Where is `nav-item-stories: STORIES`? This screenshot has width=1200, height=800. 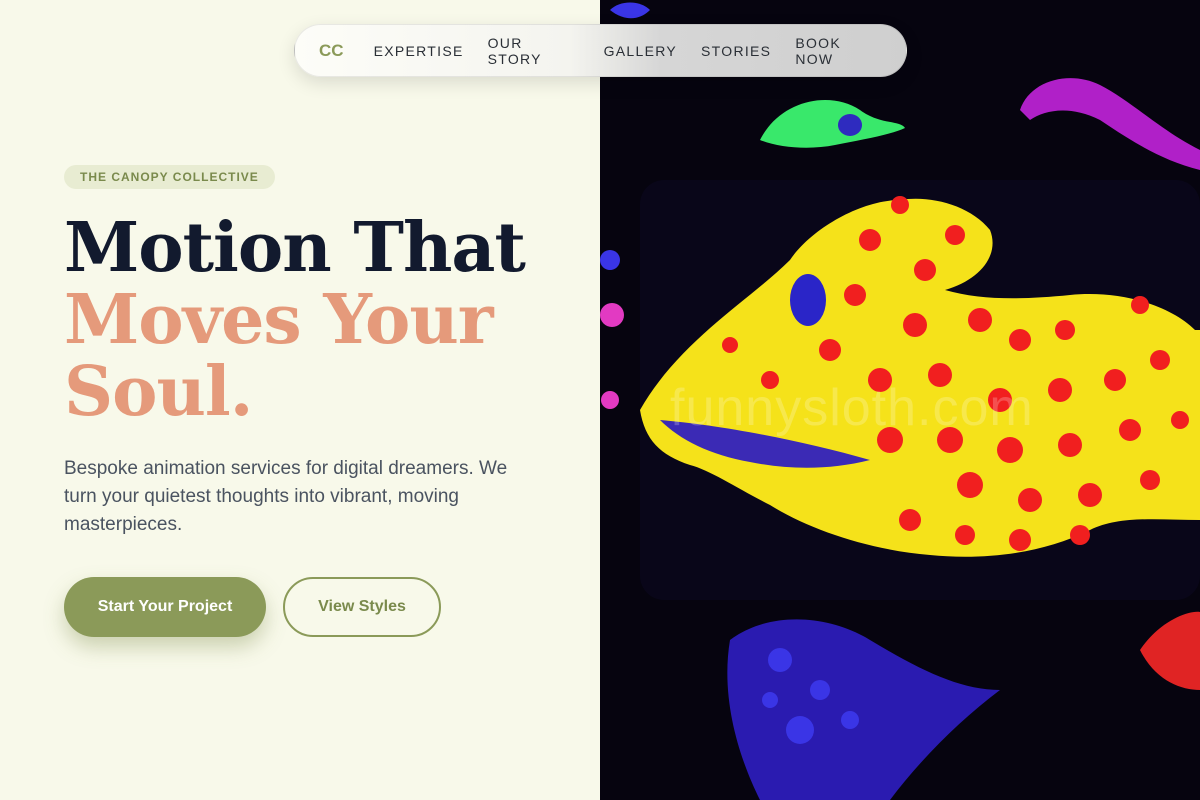
nav-item-stories: STORIES is located at coordinates (736, 51).